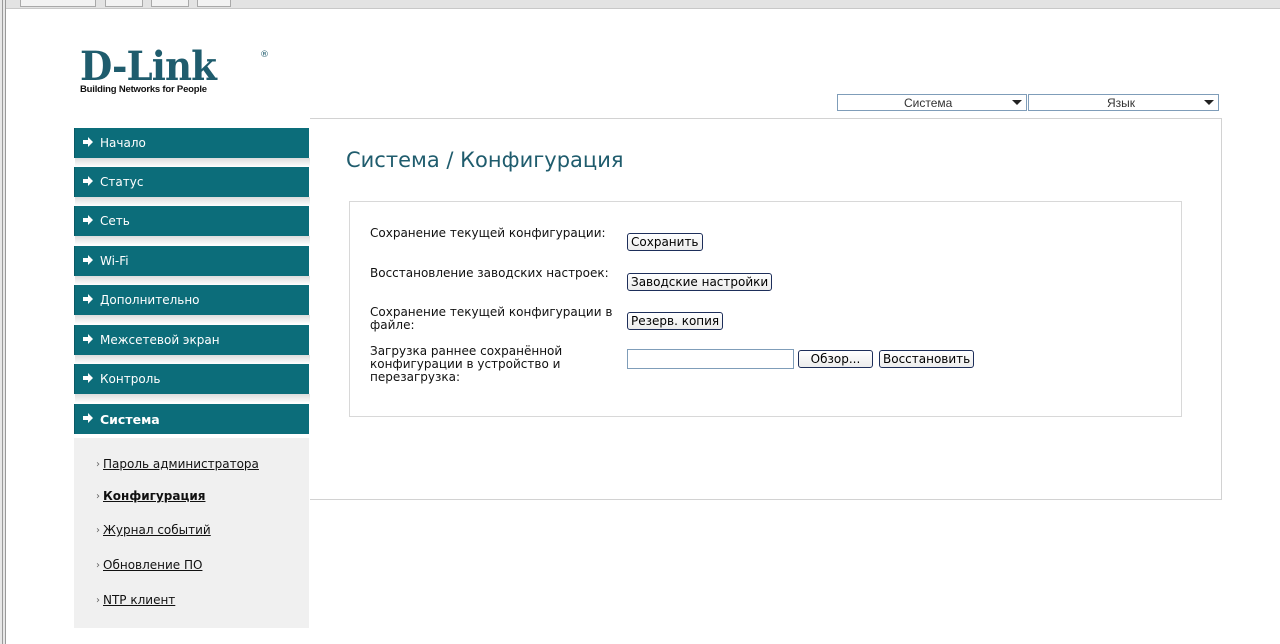  What do you see at coordinates (122, 182) in the screenshot?
I see `nav-item-label: Статус` at bounding box center [122, 182].